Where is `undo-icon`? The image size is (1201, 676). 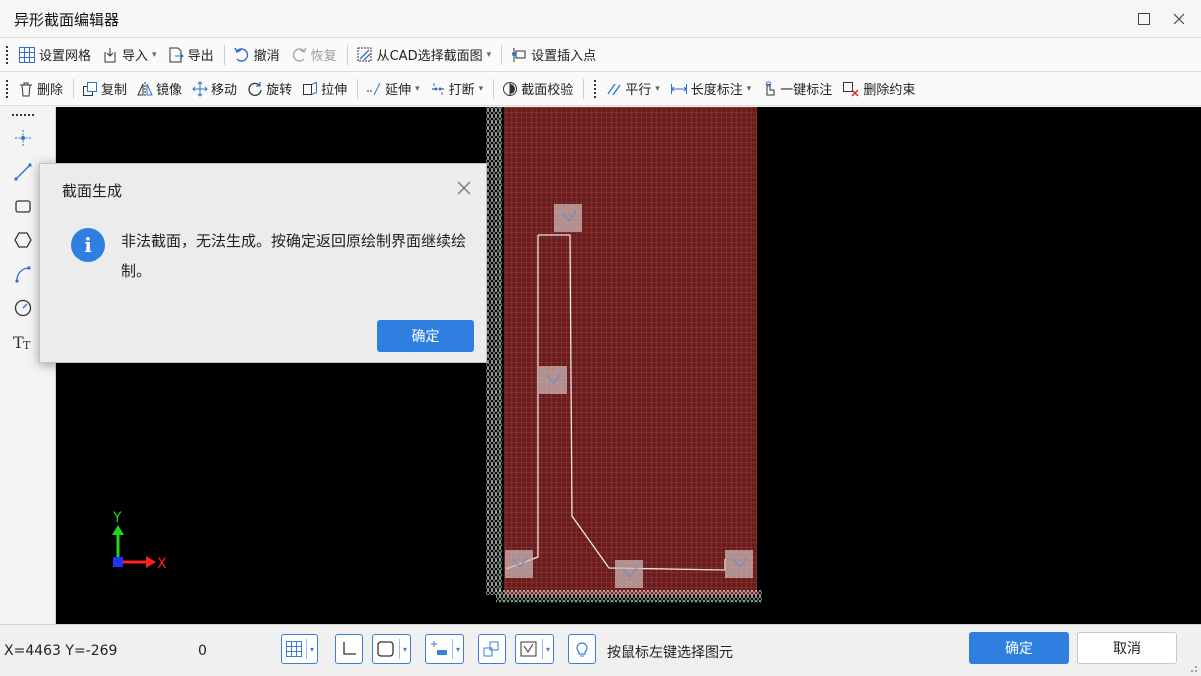
undo-icon is located at coordinates (240, 54).